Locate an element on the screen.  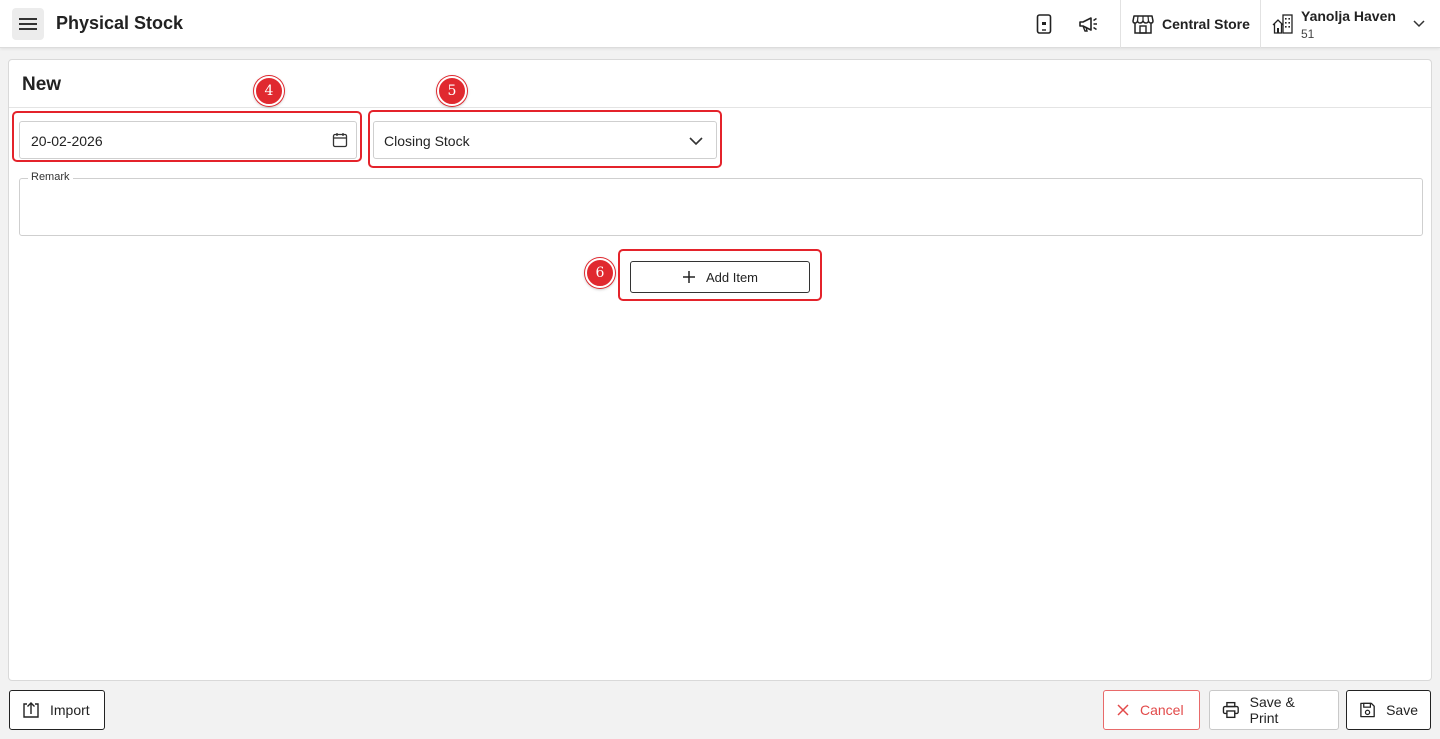
store-name: Central Store is located at coordinates (1206, 24).